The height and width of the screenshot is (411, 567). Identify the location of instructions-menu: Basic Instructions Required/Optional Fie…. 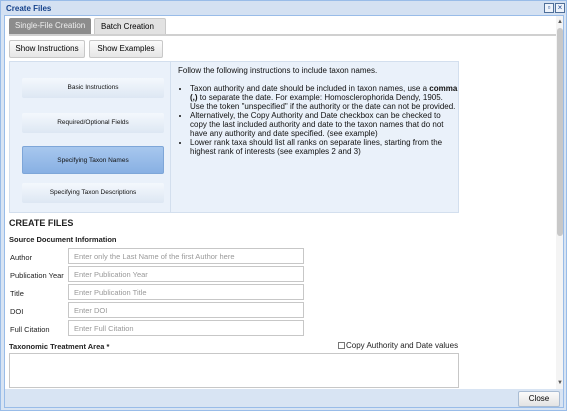
(91, 138).